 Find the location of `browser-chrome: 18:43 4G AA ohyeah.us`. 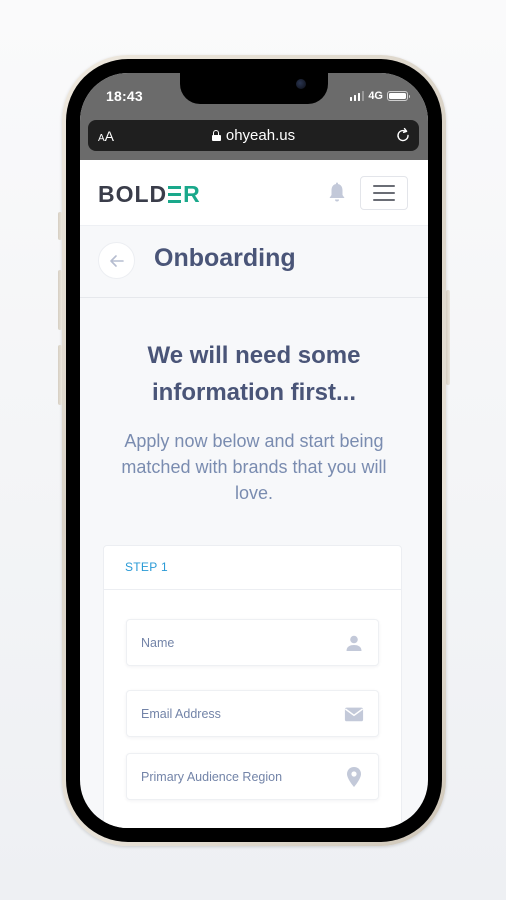

browser-chrome: 18:43 4G AA ohyeah.us is located at coordinates (254, 116).